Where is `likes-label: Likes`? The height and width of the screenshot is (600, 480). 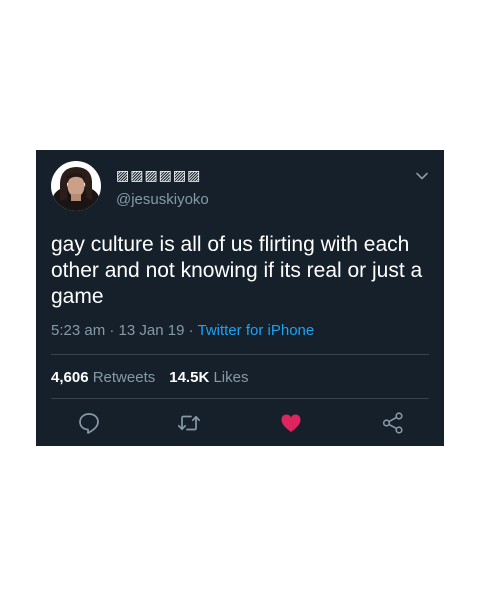 likes-label: Likes is located at coordinates (231, 377).